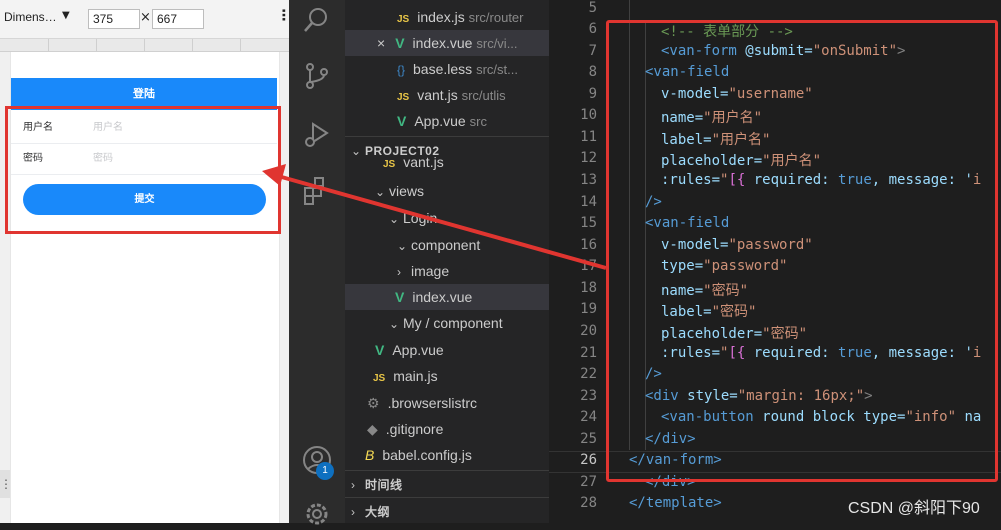 The image size is (1001, 530). Describe the element at coordinates (432, 403) in the screenshot. I see `file-name: .browserslistrc` at that location.